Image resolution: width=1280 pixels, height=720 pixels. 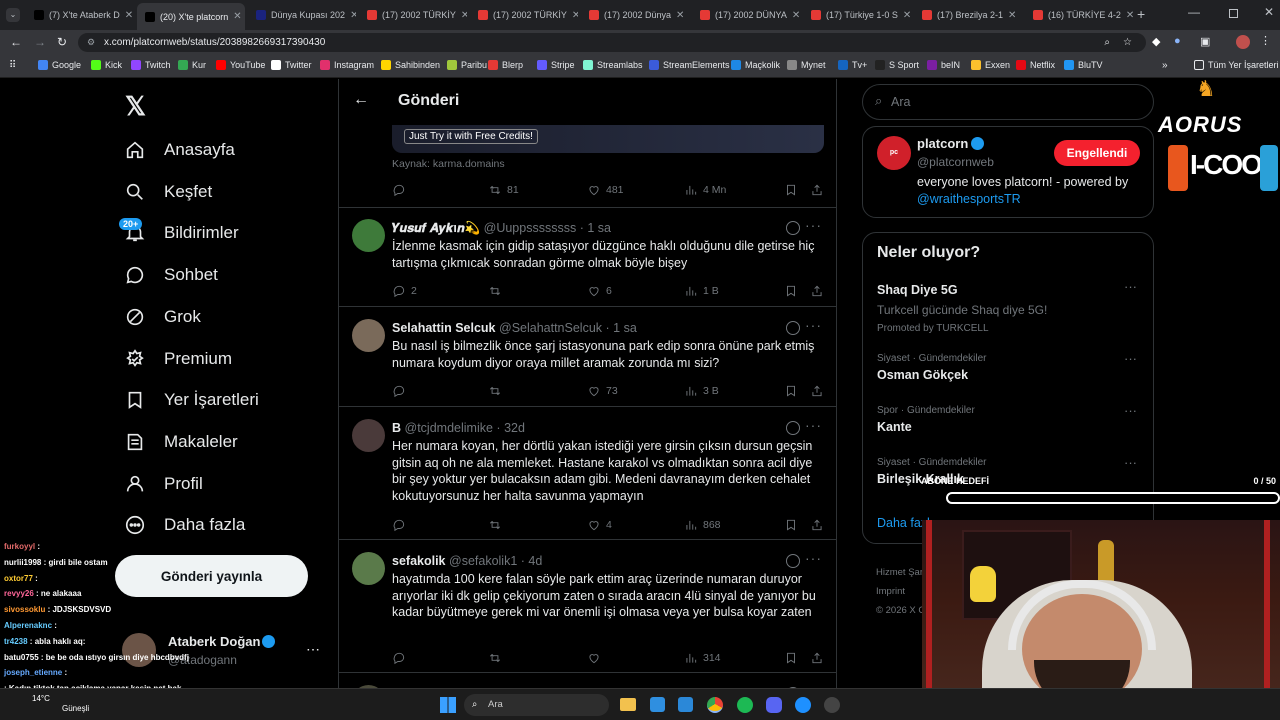 I want to click on bookmark-item: Twitter, so click(x=291, y=65).